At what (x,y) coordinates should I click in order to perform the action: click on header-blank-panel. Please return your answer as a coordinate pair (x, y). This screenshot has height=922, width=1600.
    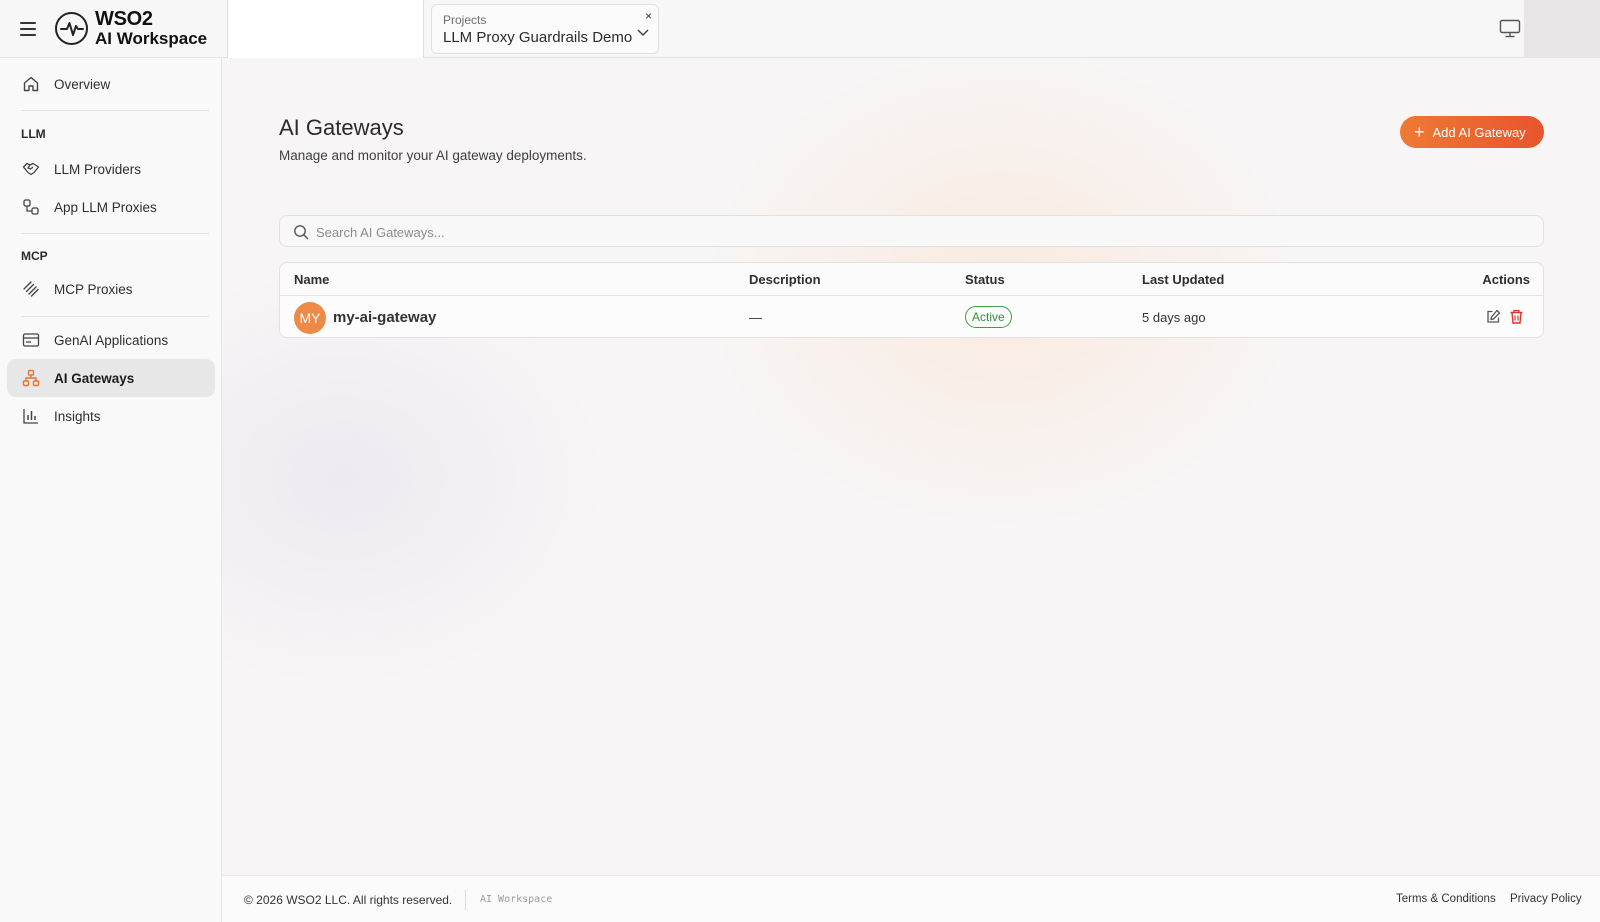
    Looking at the image, I should click on (326, 29).